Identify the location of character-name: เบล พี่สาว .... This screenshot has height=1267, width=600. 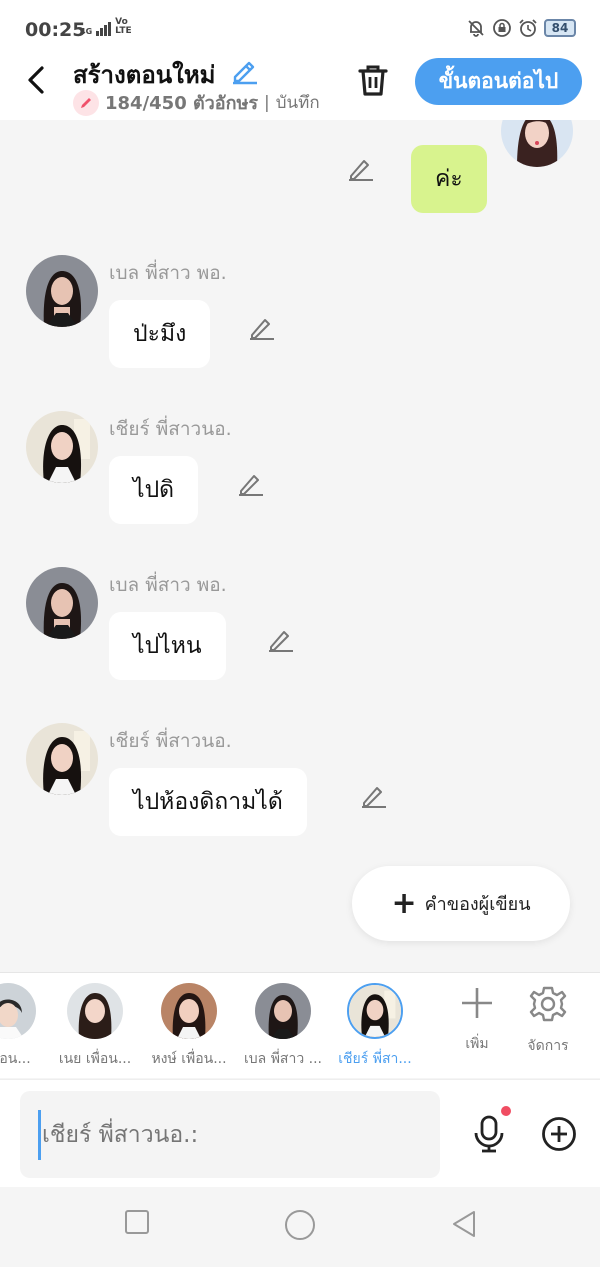
(283, 1059).